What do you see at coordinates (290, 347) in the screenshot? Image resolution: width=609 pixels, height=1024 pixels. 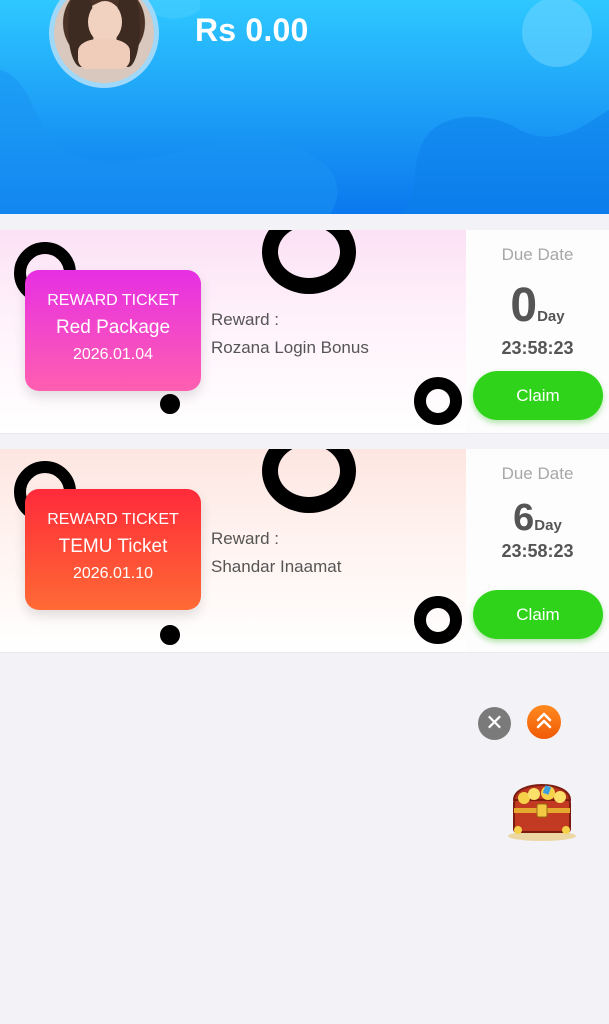 I see `reward-value: Rozana Login Bonus` at bounding box center [290, 347].